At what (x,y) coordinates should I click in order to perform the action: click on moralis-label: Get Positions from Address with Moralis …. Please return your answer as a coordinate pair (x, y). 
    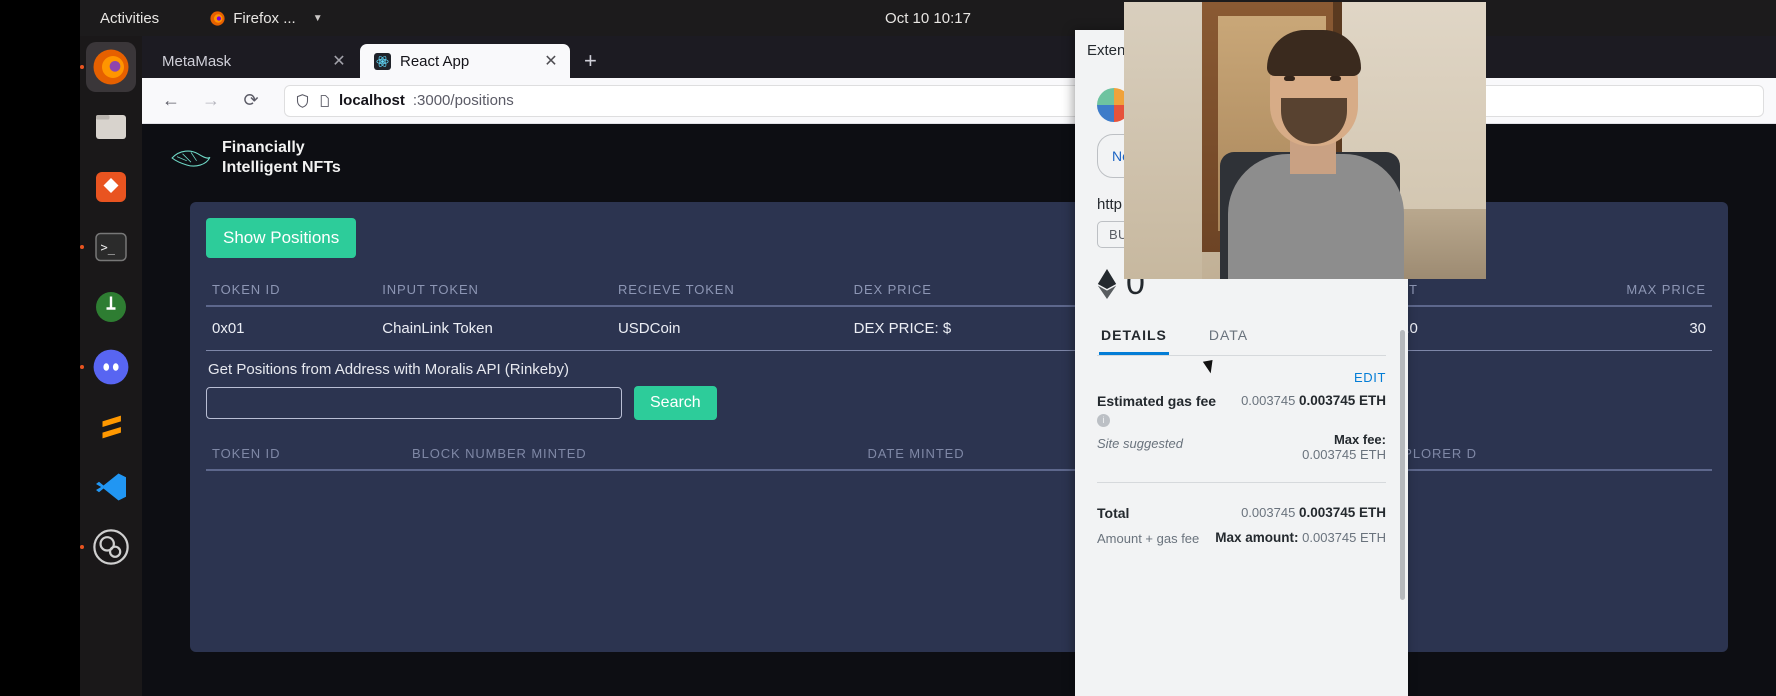
    Looking at the image, I should click on (388, 369).